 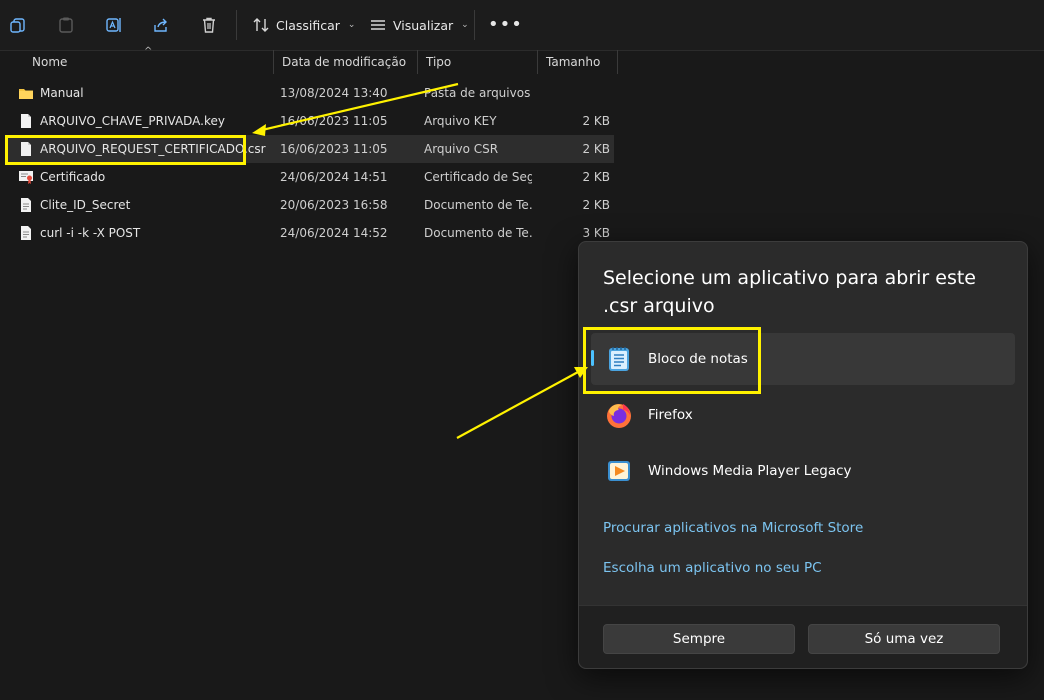 What do you see at coordinates (355, 109) in the screenshot?
I see `arrow-to-file` at bounding box center [355, 109].